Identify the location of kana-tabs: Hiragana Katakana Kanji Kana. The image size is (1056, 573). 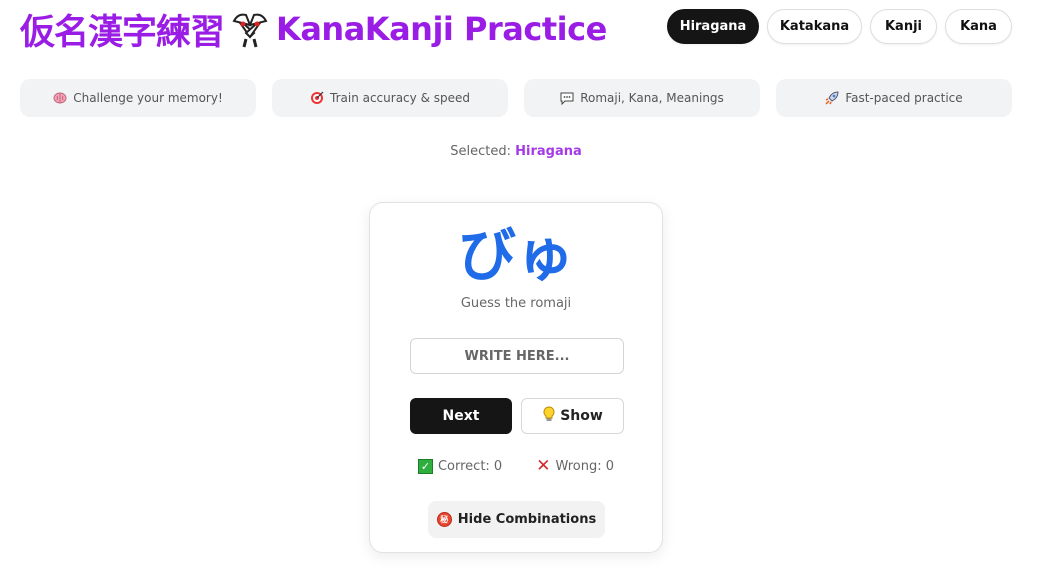
(839, 26).